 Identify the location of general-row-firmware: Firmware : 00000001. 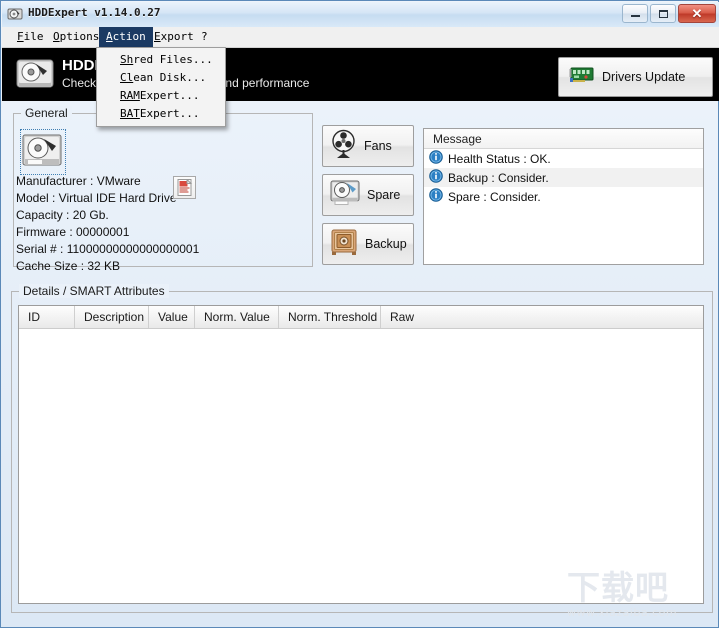
(73, 232).